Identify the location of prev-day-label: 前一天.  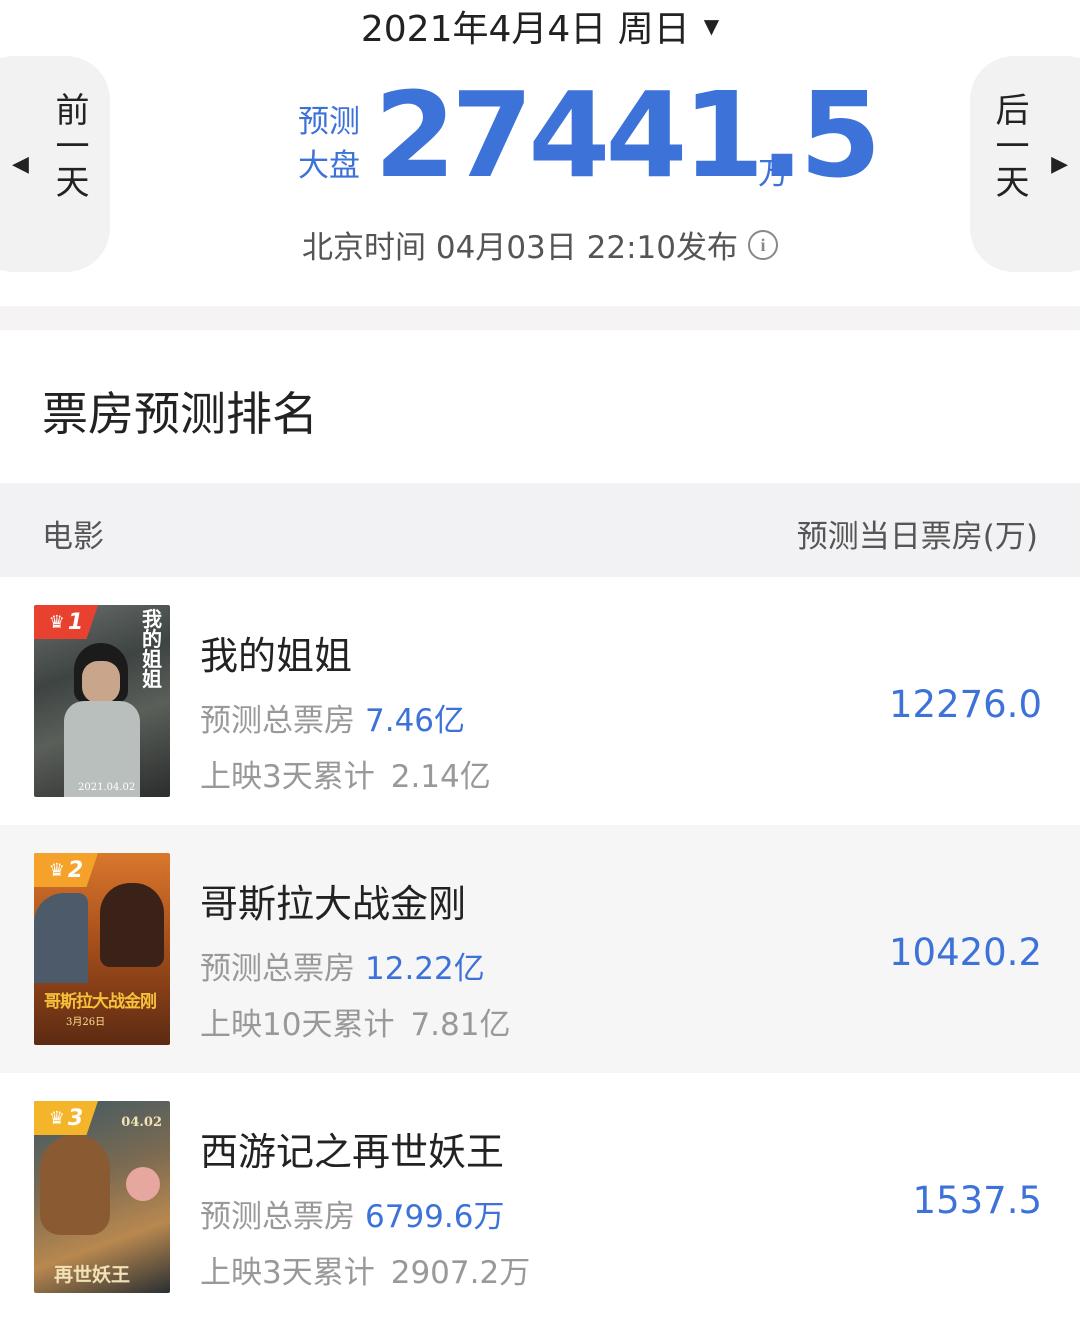
(69, 146).